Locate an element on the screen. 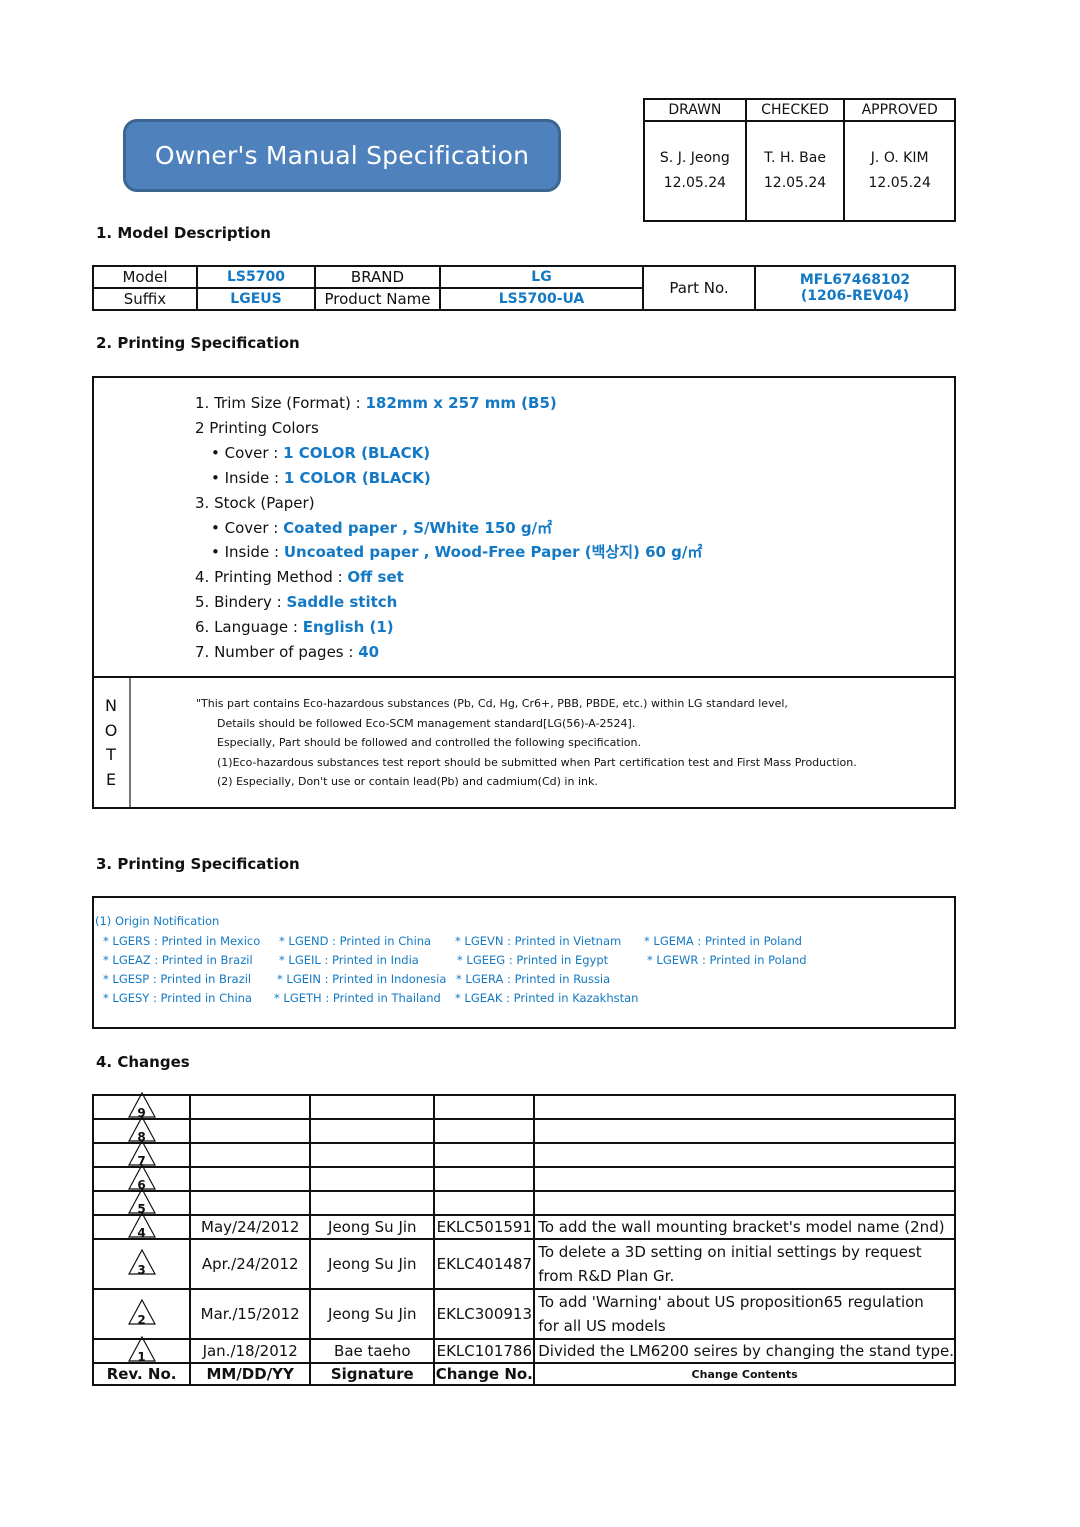  part-no-number: MFL67468102 is located at coordinates (855, 280).